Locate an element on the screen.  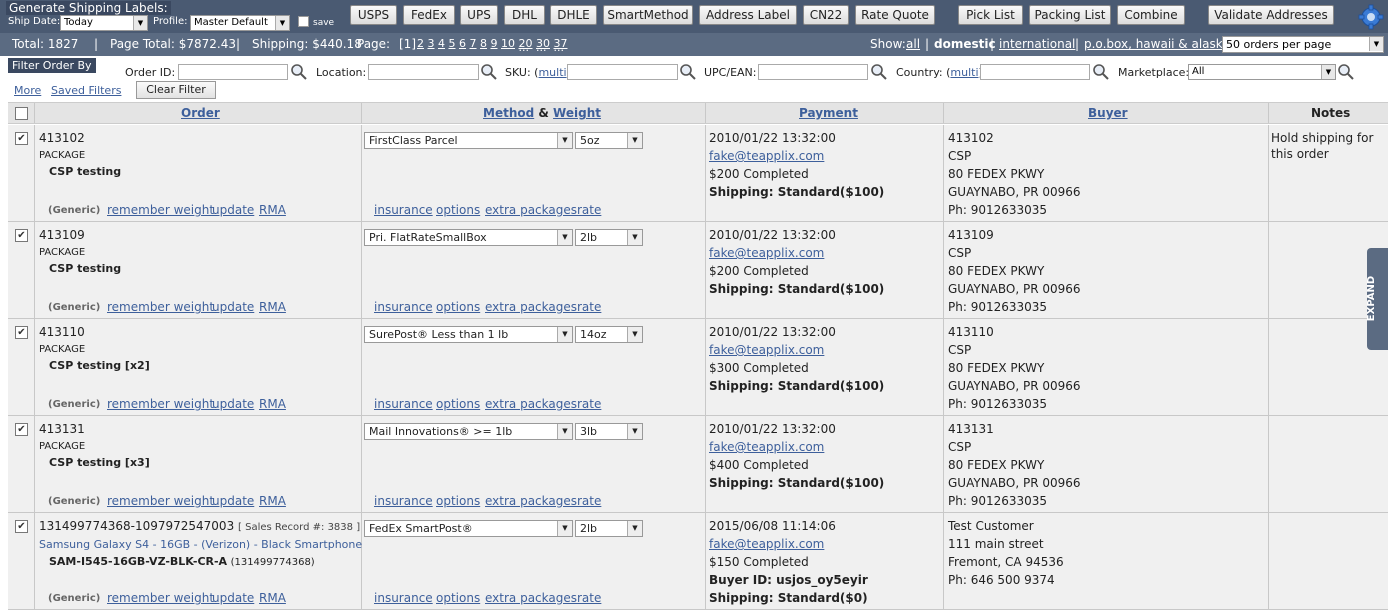
sku-input is located at coordinates (622, 72).